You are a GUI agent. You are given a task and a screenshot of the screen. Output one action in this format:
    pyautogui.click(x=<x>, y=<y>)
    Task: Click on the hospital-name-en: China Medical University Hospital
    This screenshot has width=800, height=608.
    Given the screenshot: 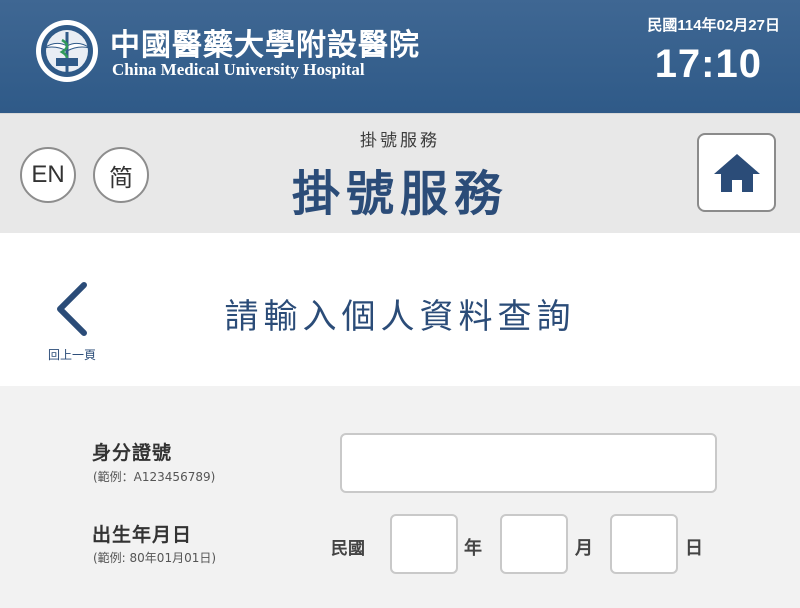 What is the action you would take?
    pyautogui.click(x=238, y=69)
    